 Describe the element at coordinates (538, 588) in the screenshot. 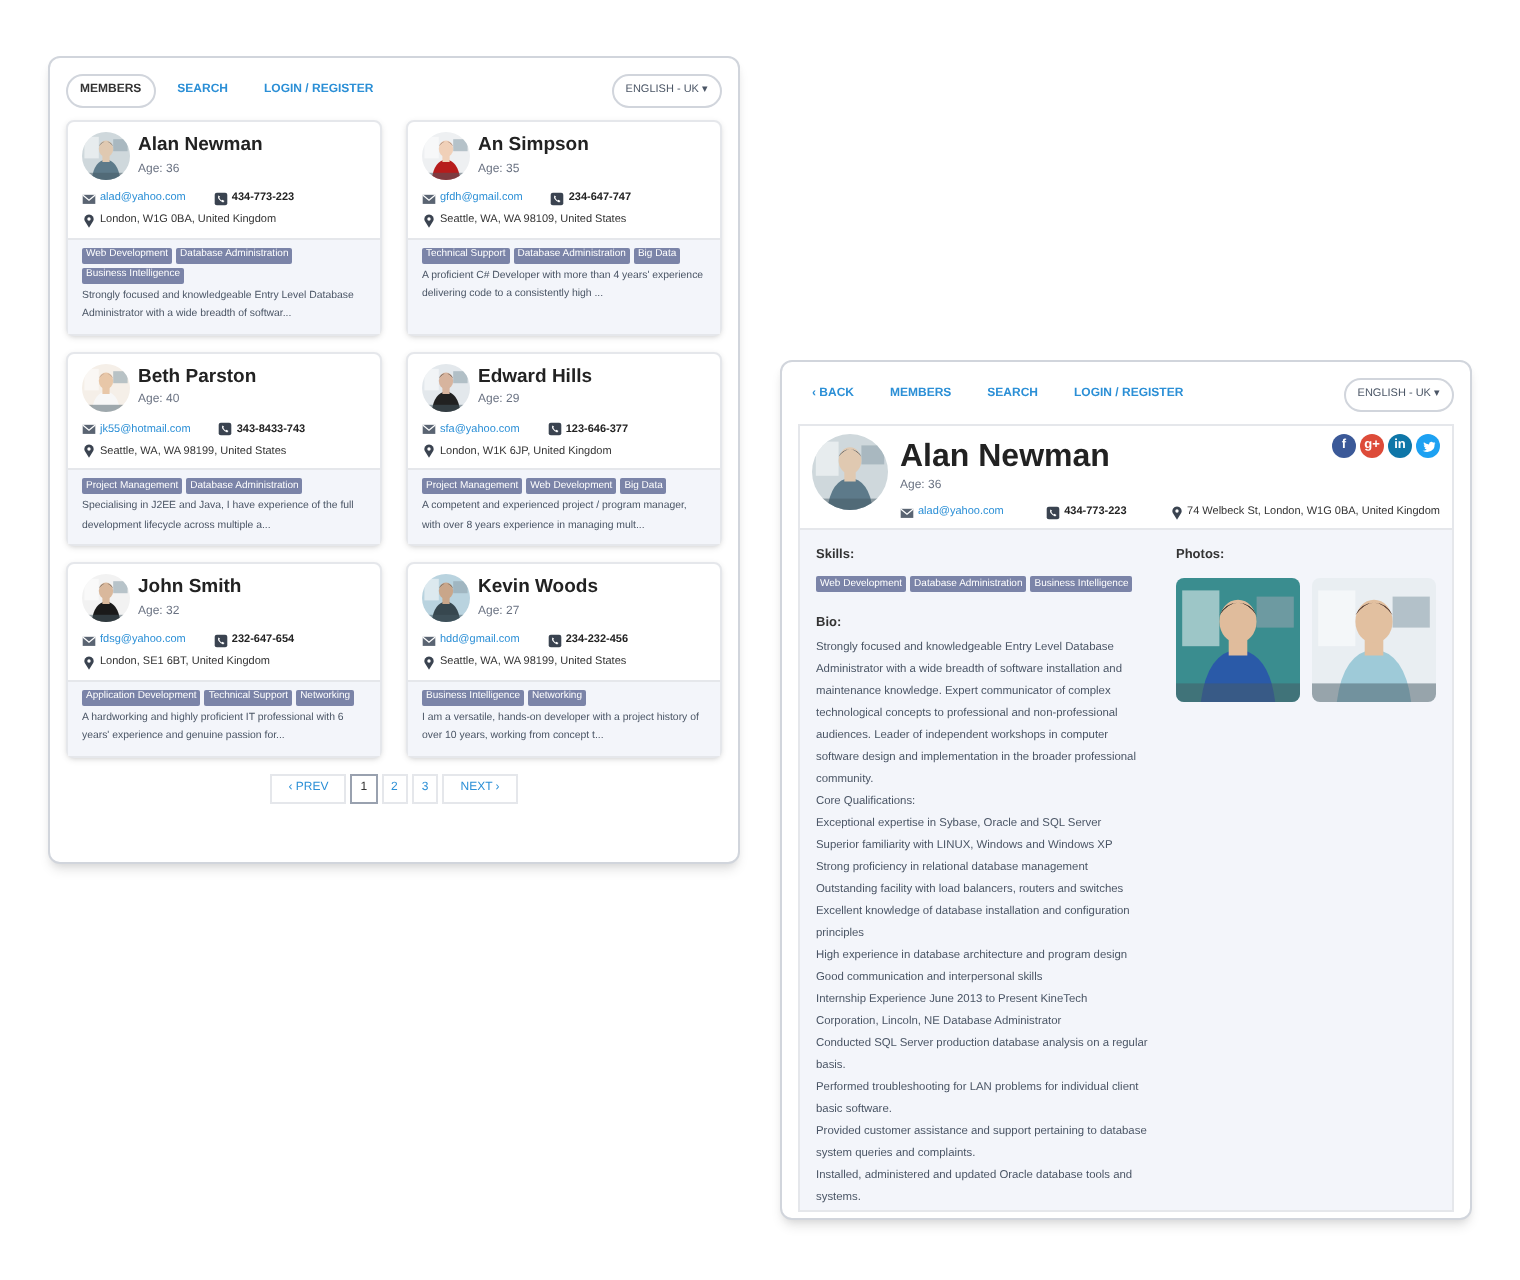

I see `member-name: Kevin Woods` at that location.